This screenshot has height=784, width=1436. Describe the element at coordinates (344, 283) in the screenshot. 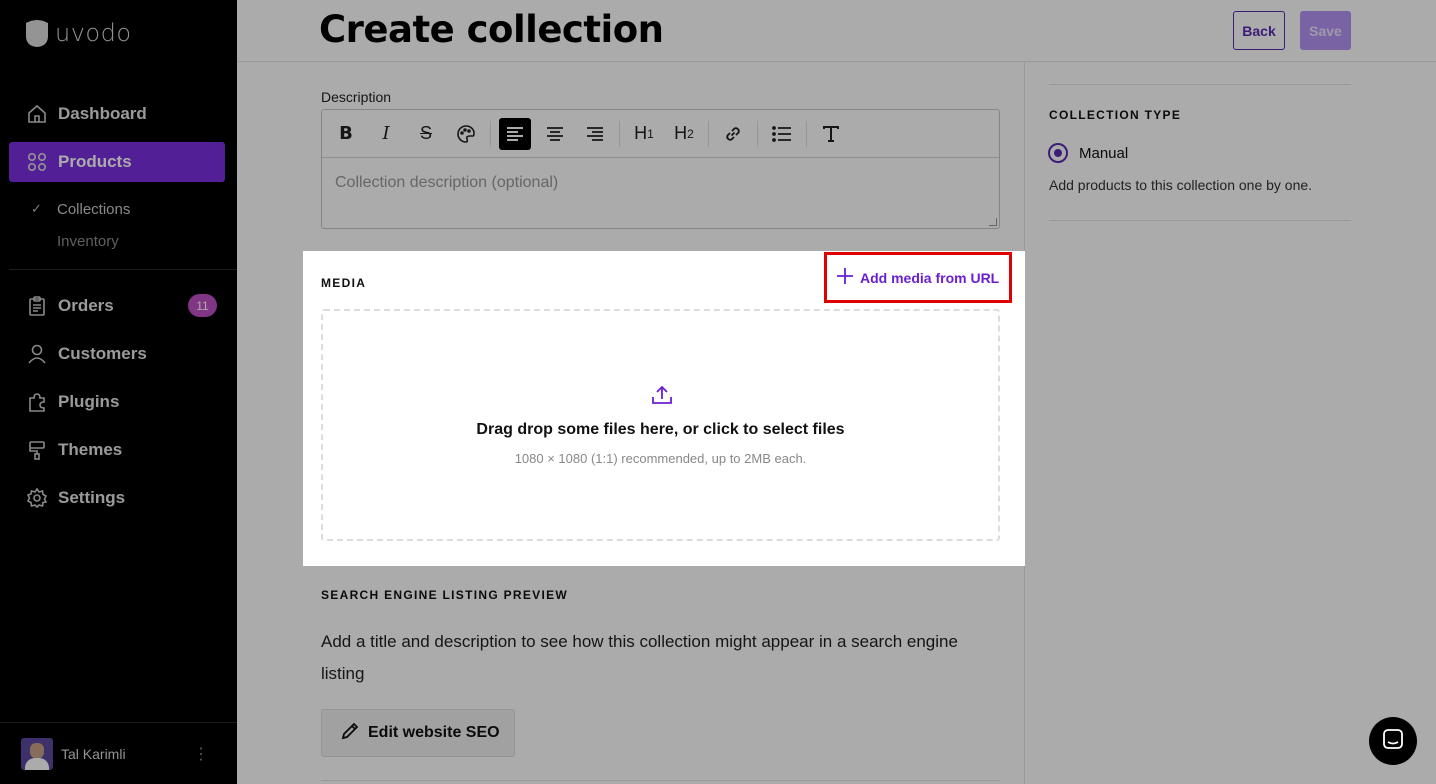

I see `media-label: MEDIA` at that location.